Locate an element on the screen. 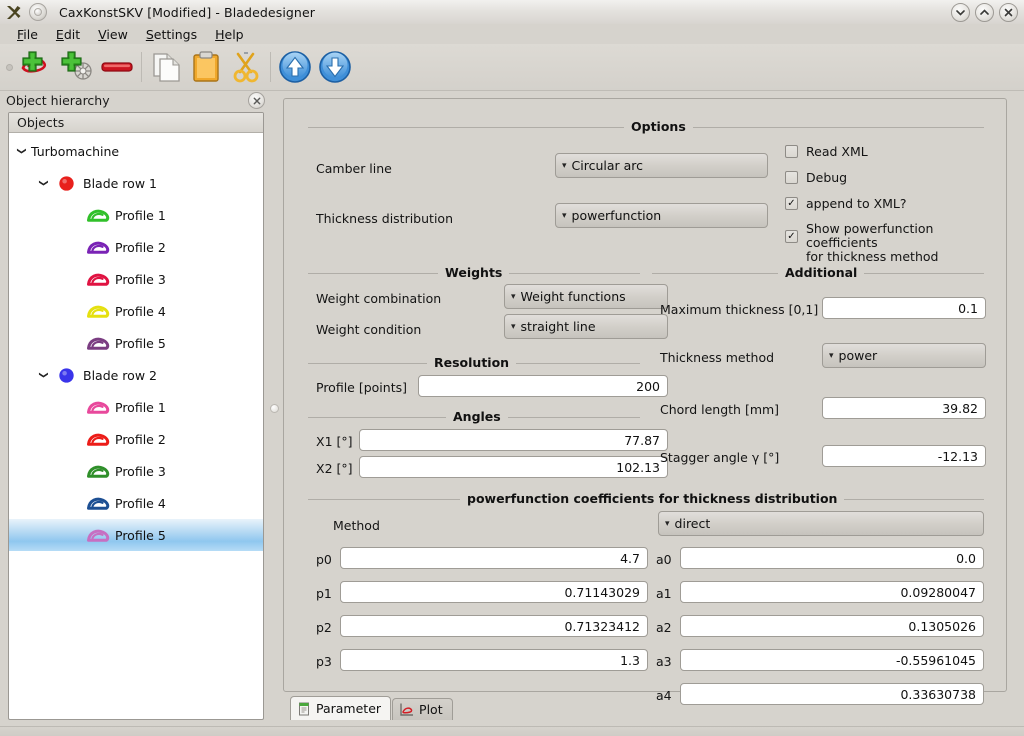 Image resolution: width=1024 pixels, height=736 pixels. chord-length-input: 39.82 is located at coordinates (904, 408).